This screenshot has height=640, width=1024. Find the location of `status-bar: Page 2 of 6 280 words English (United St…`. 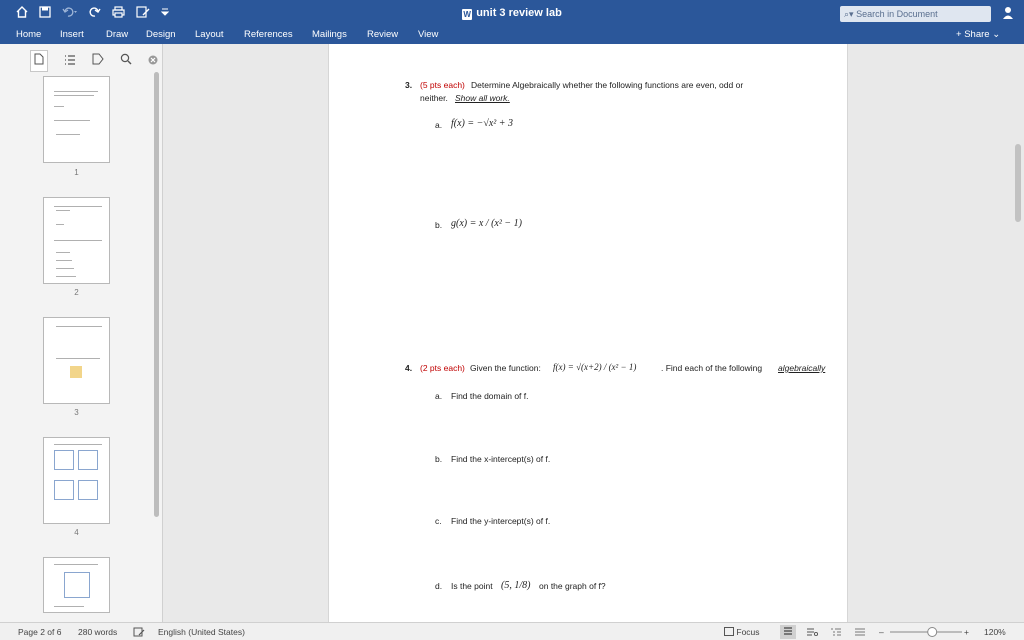

status-bar: Page 2 of 6 280 words English (United St… is located at coordinates (512, 631).